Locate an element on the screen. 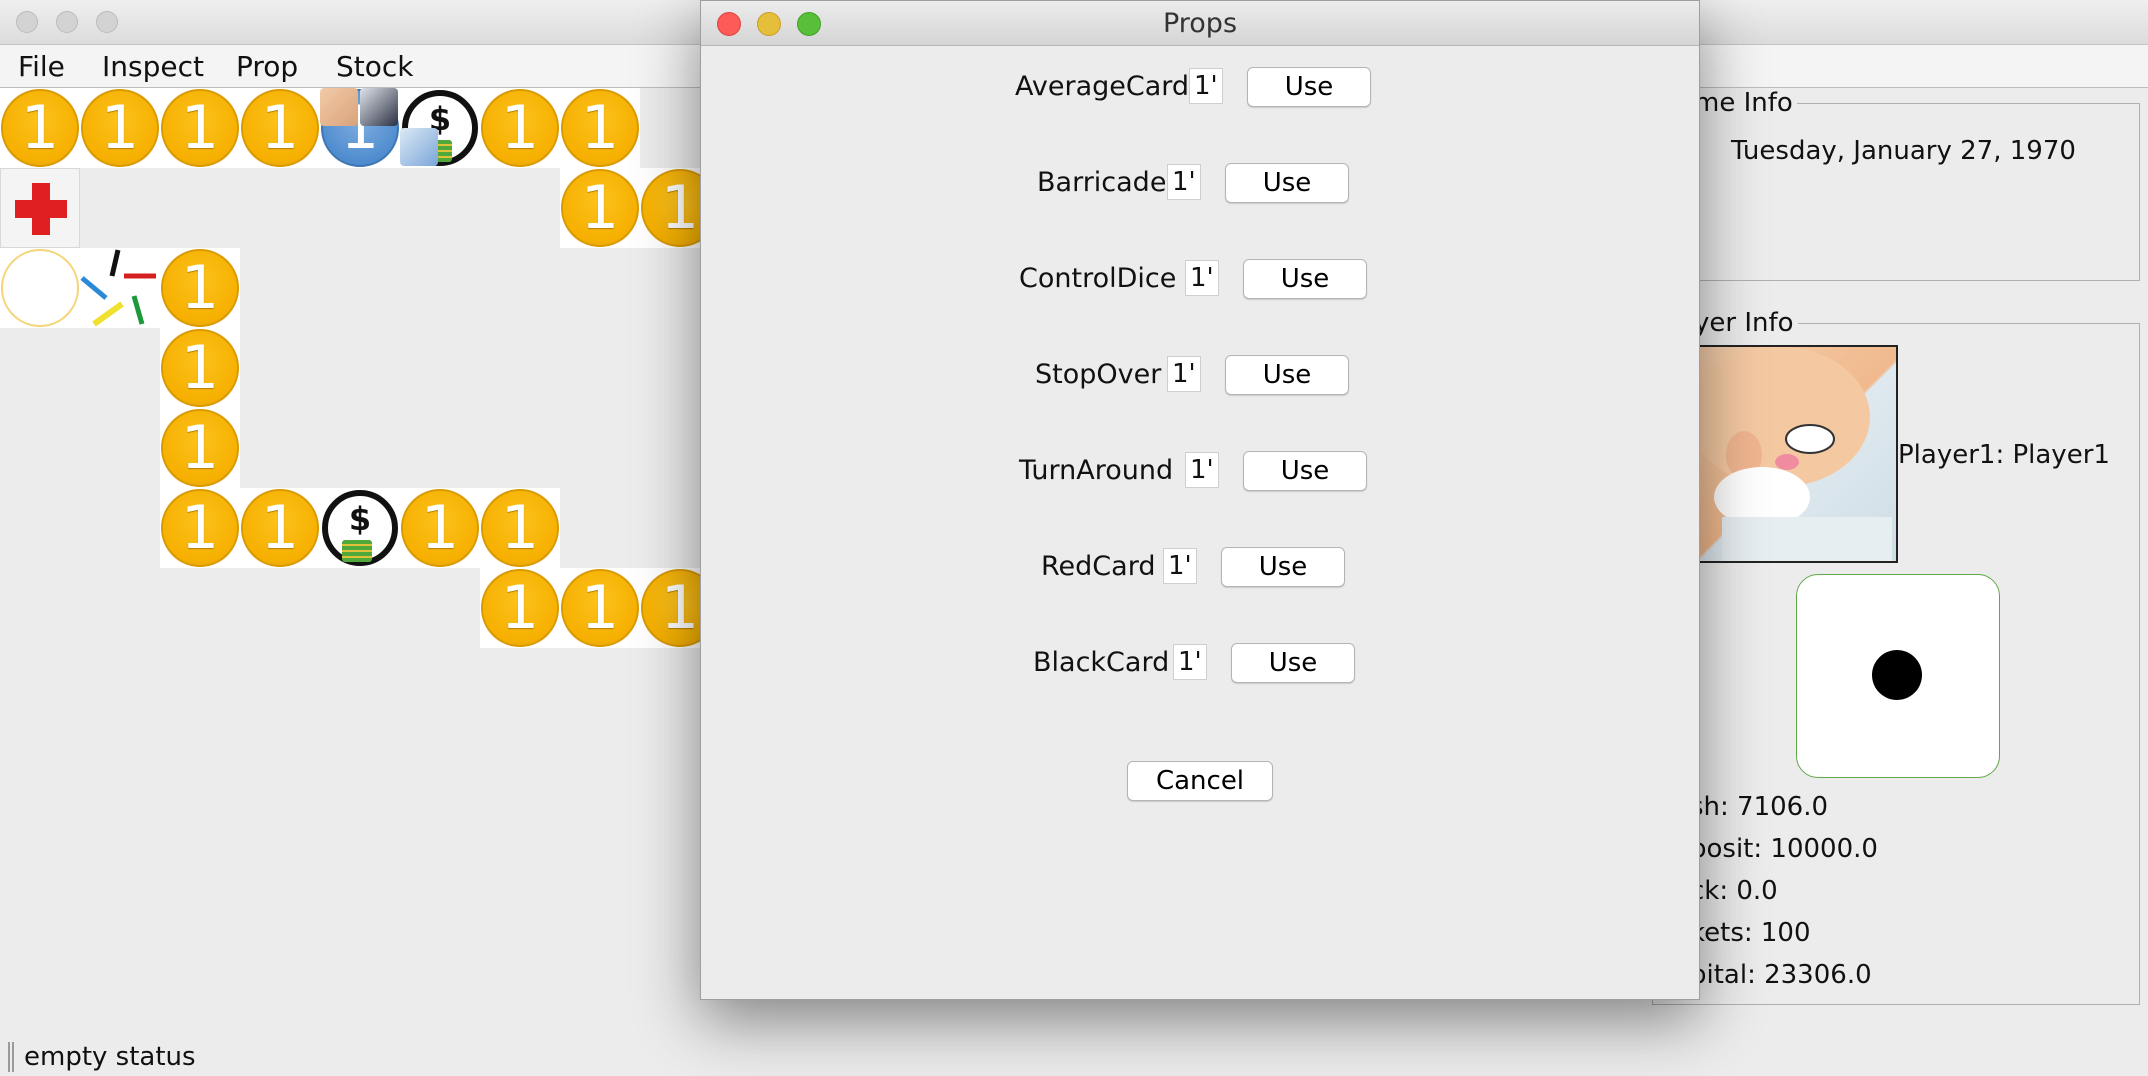 This screenshot has width=2148, height=1076. board-tile-sticks is located at coordinates (120, 288).